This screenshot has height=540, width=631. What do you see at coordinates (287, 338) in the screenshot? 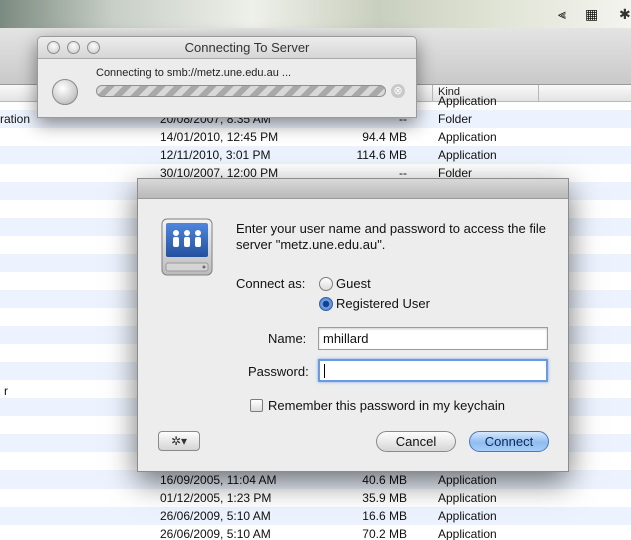
I see `name-label: Name:` at bounding box center [287, 338].